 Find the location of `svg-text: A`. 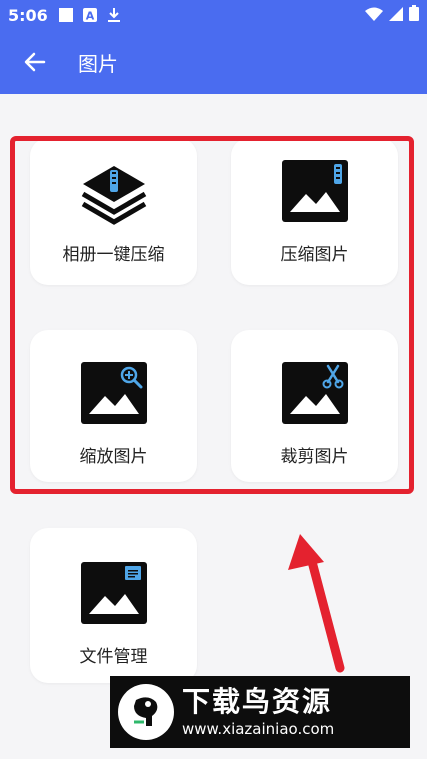

svg-text: A is located at coordinates (90, 16).